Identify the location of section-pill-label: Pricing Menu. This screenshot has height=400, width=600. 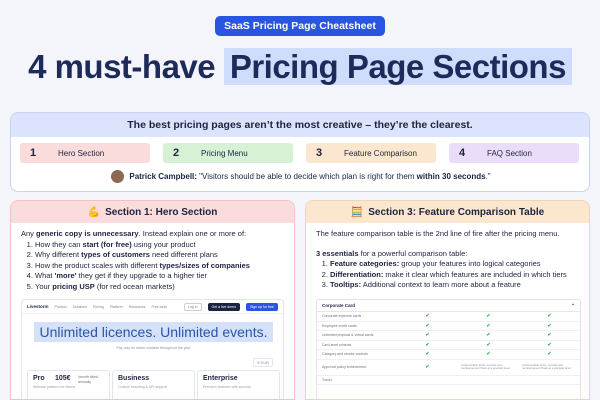
(224, 153).